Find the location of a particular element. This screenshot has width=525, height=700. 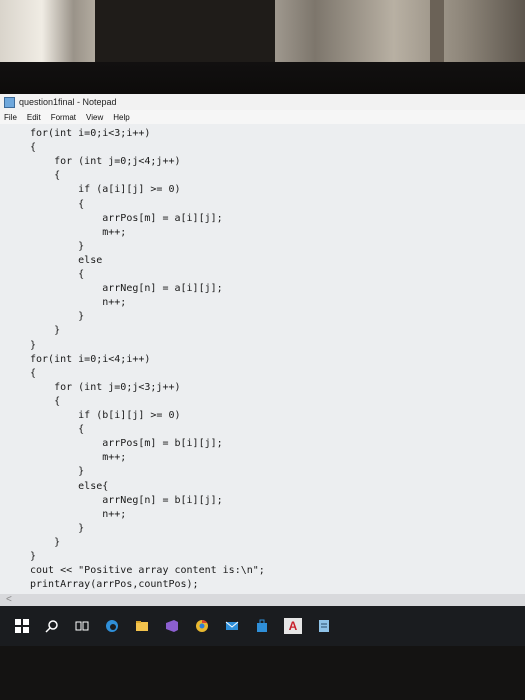

mail-icon is located at coordinates (232, 626).